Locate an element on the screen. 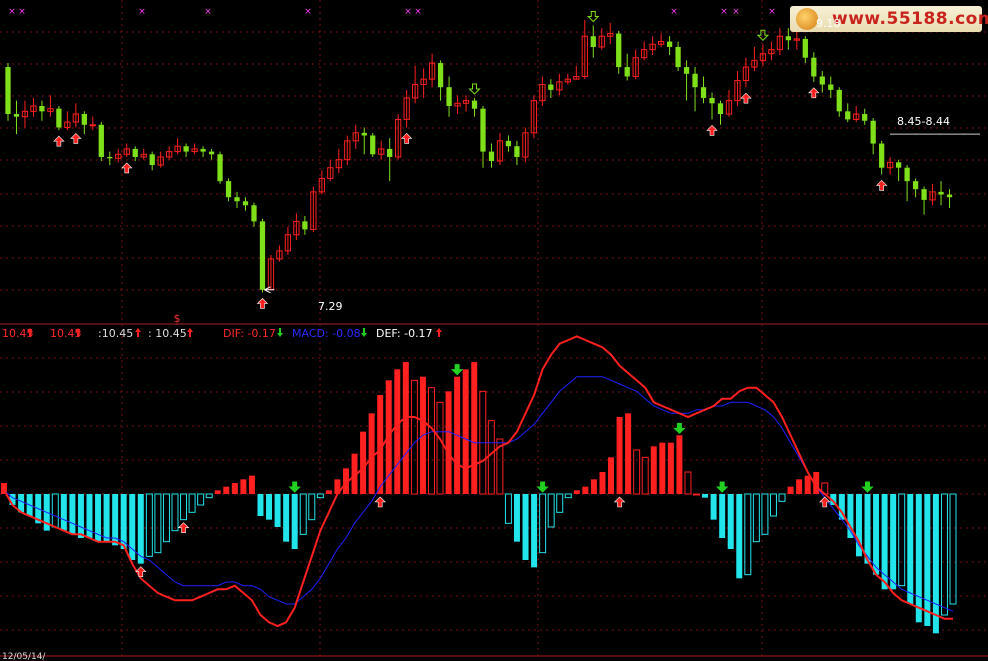 This screenshot has width=988, height=661. header-value-2: 10.45 is located at coordinates (66, 333).